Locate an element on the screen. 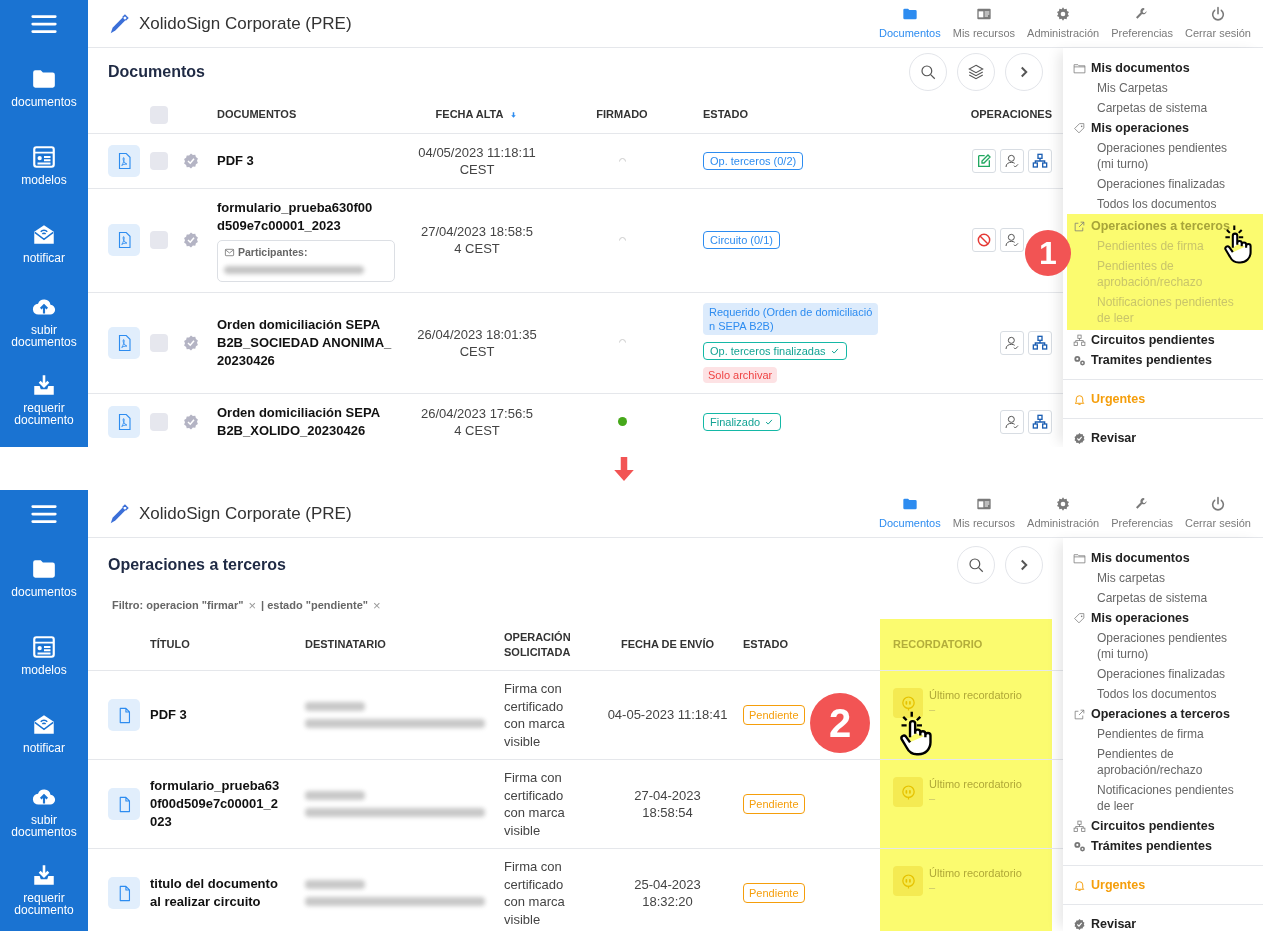 This screenshot has height=931, width=1263. verified-badge-icon is located at coordinates (191, 421).